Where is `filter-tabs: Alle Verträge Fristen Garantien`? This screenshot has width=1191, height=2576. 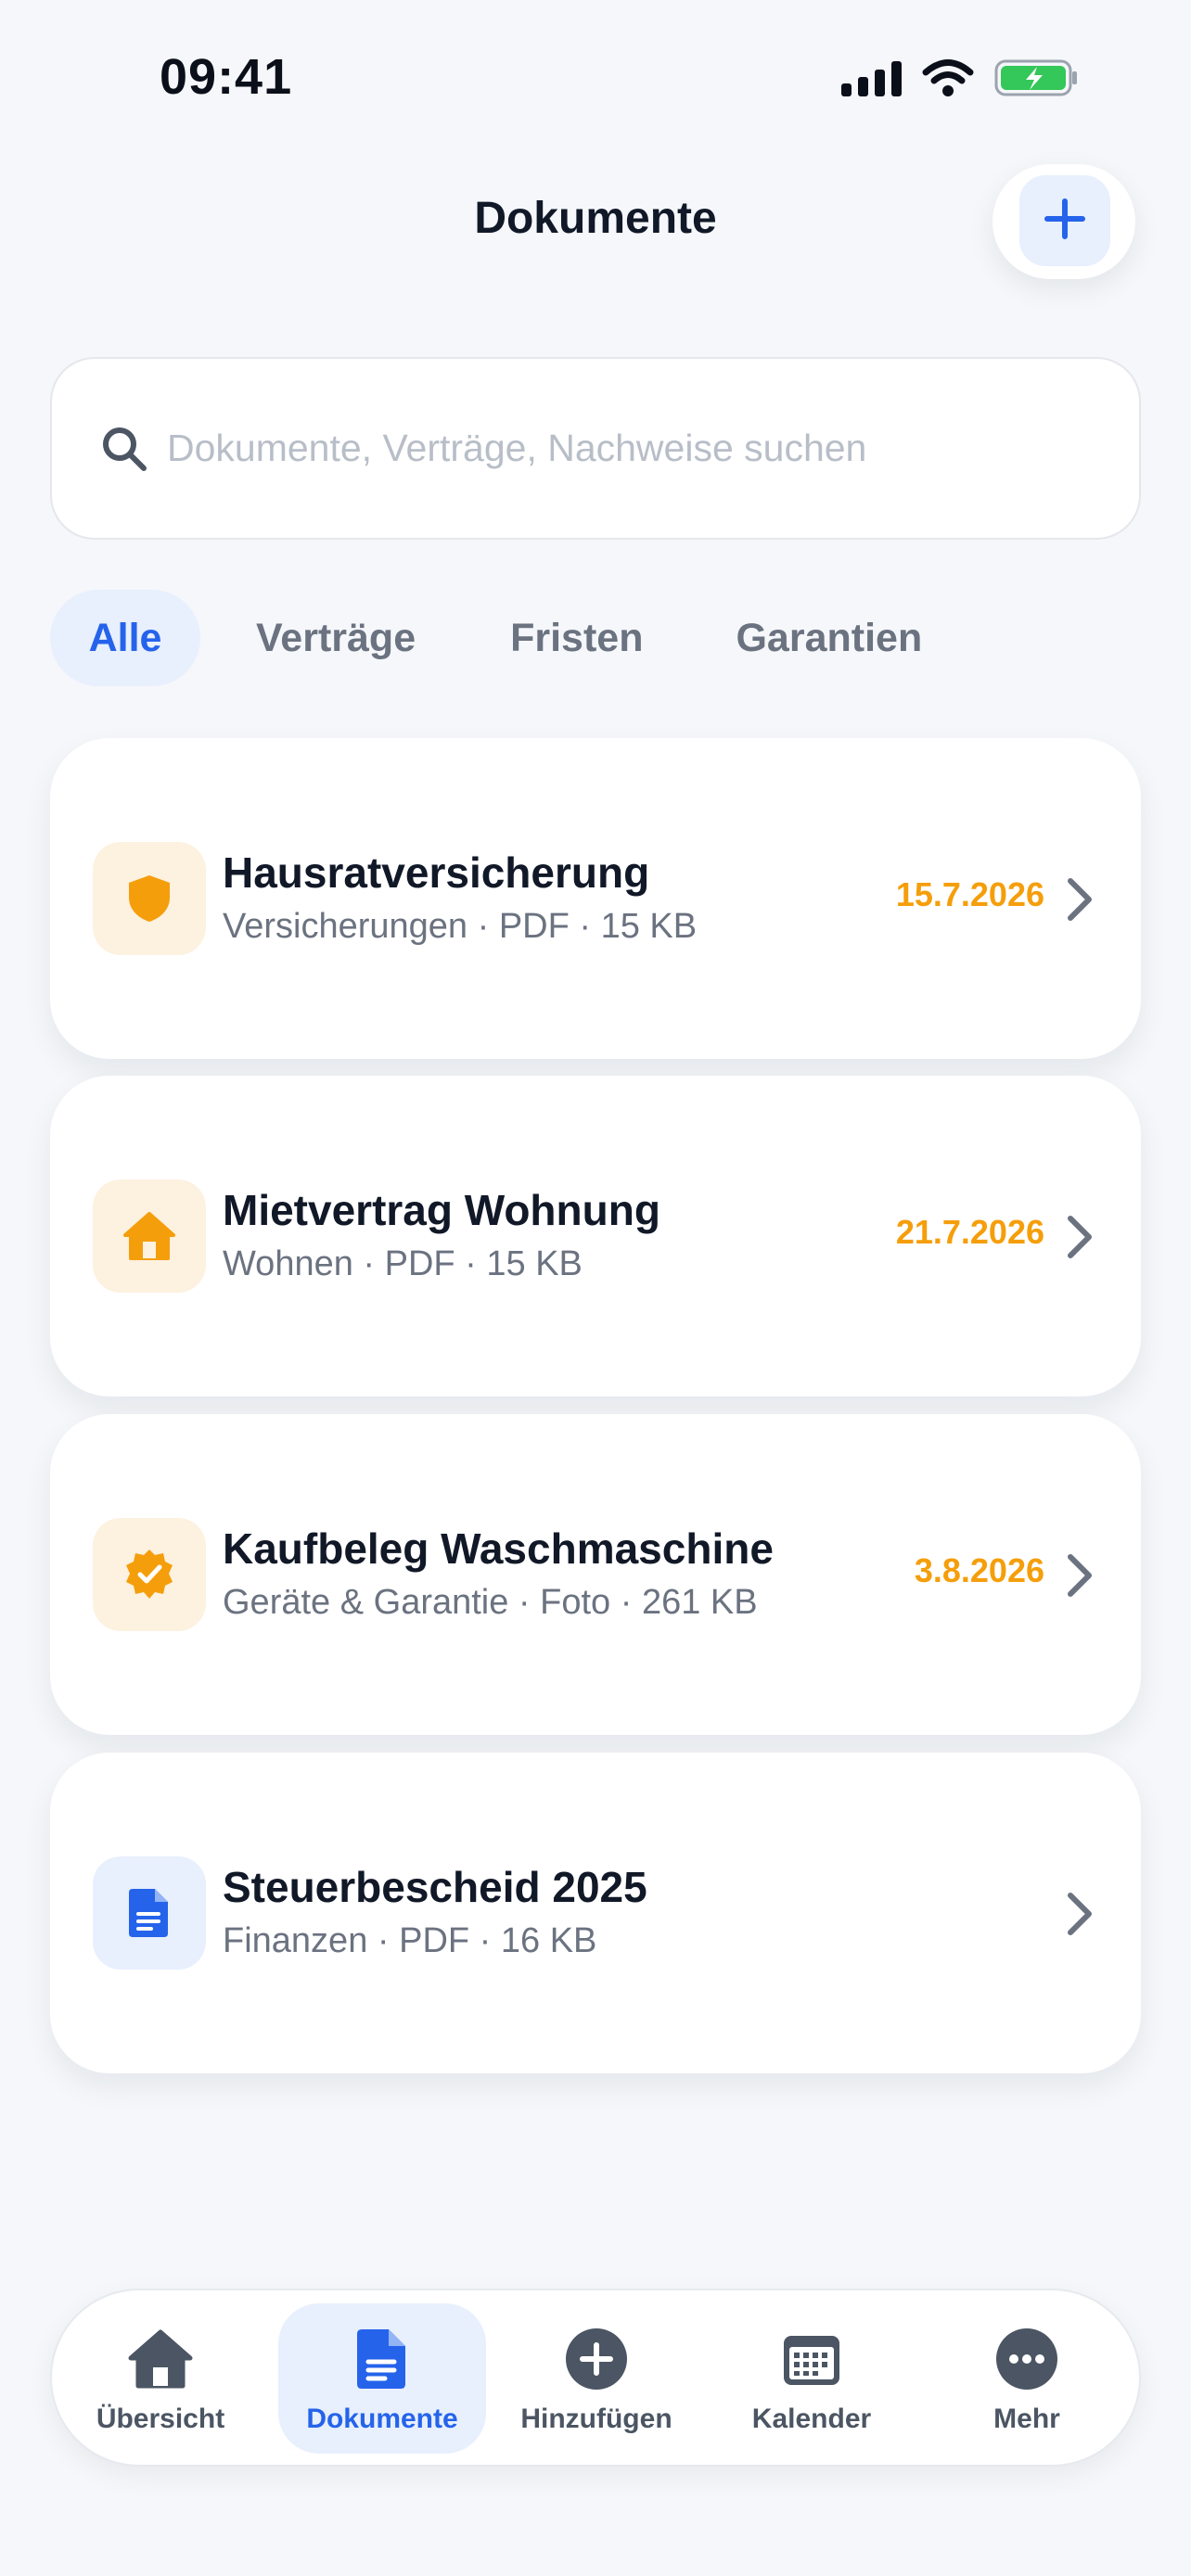
filter-tabs: Alle Verträge Fristen Garantien is located at coordinates (486, 638).